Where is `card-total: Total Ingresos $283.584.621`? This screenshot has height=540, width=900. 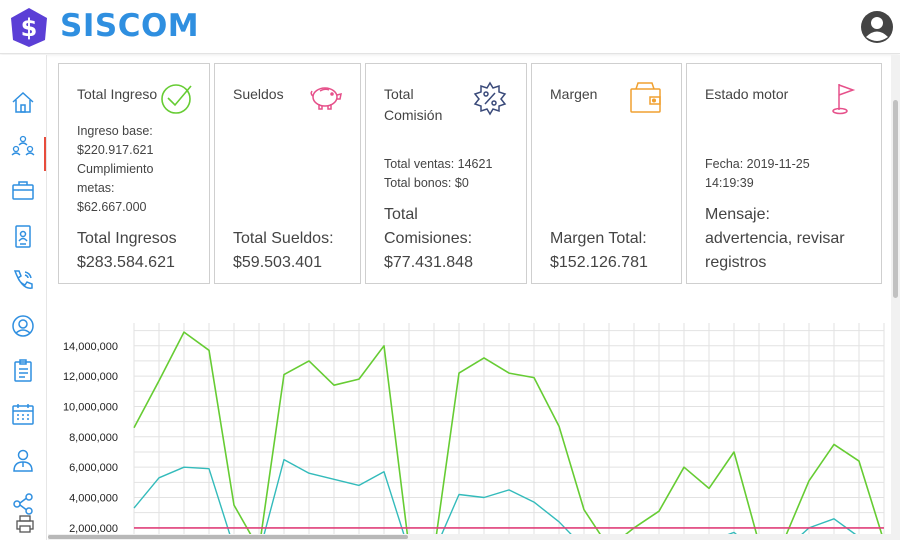 card-total: Total Ingresos $283.584.621 is located at coordinates (127, 251).